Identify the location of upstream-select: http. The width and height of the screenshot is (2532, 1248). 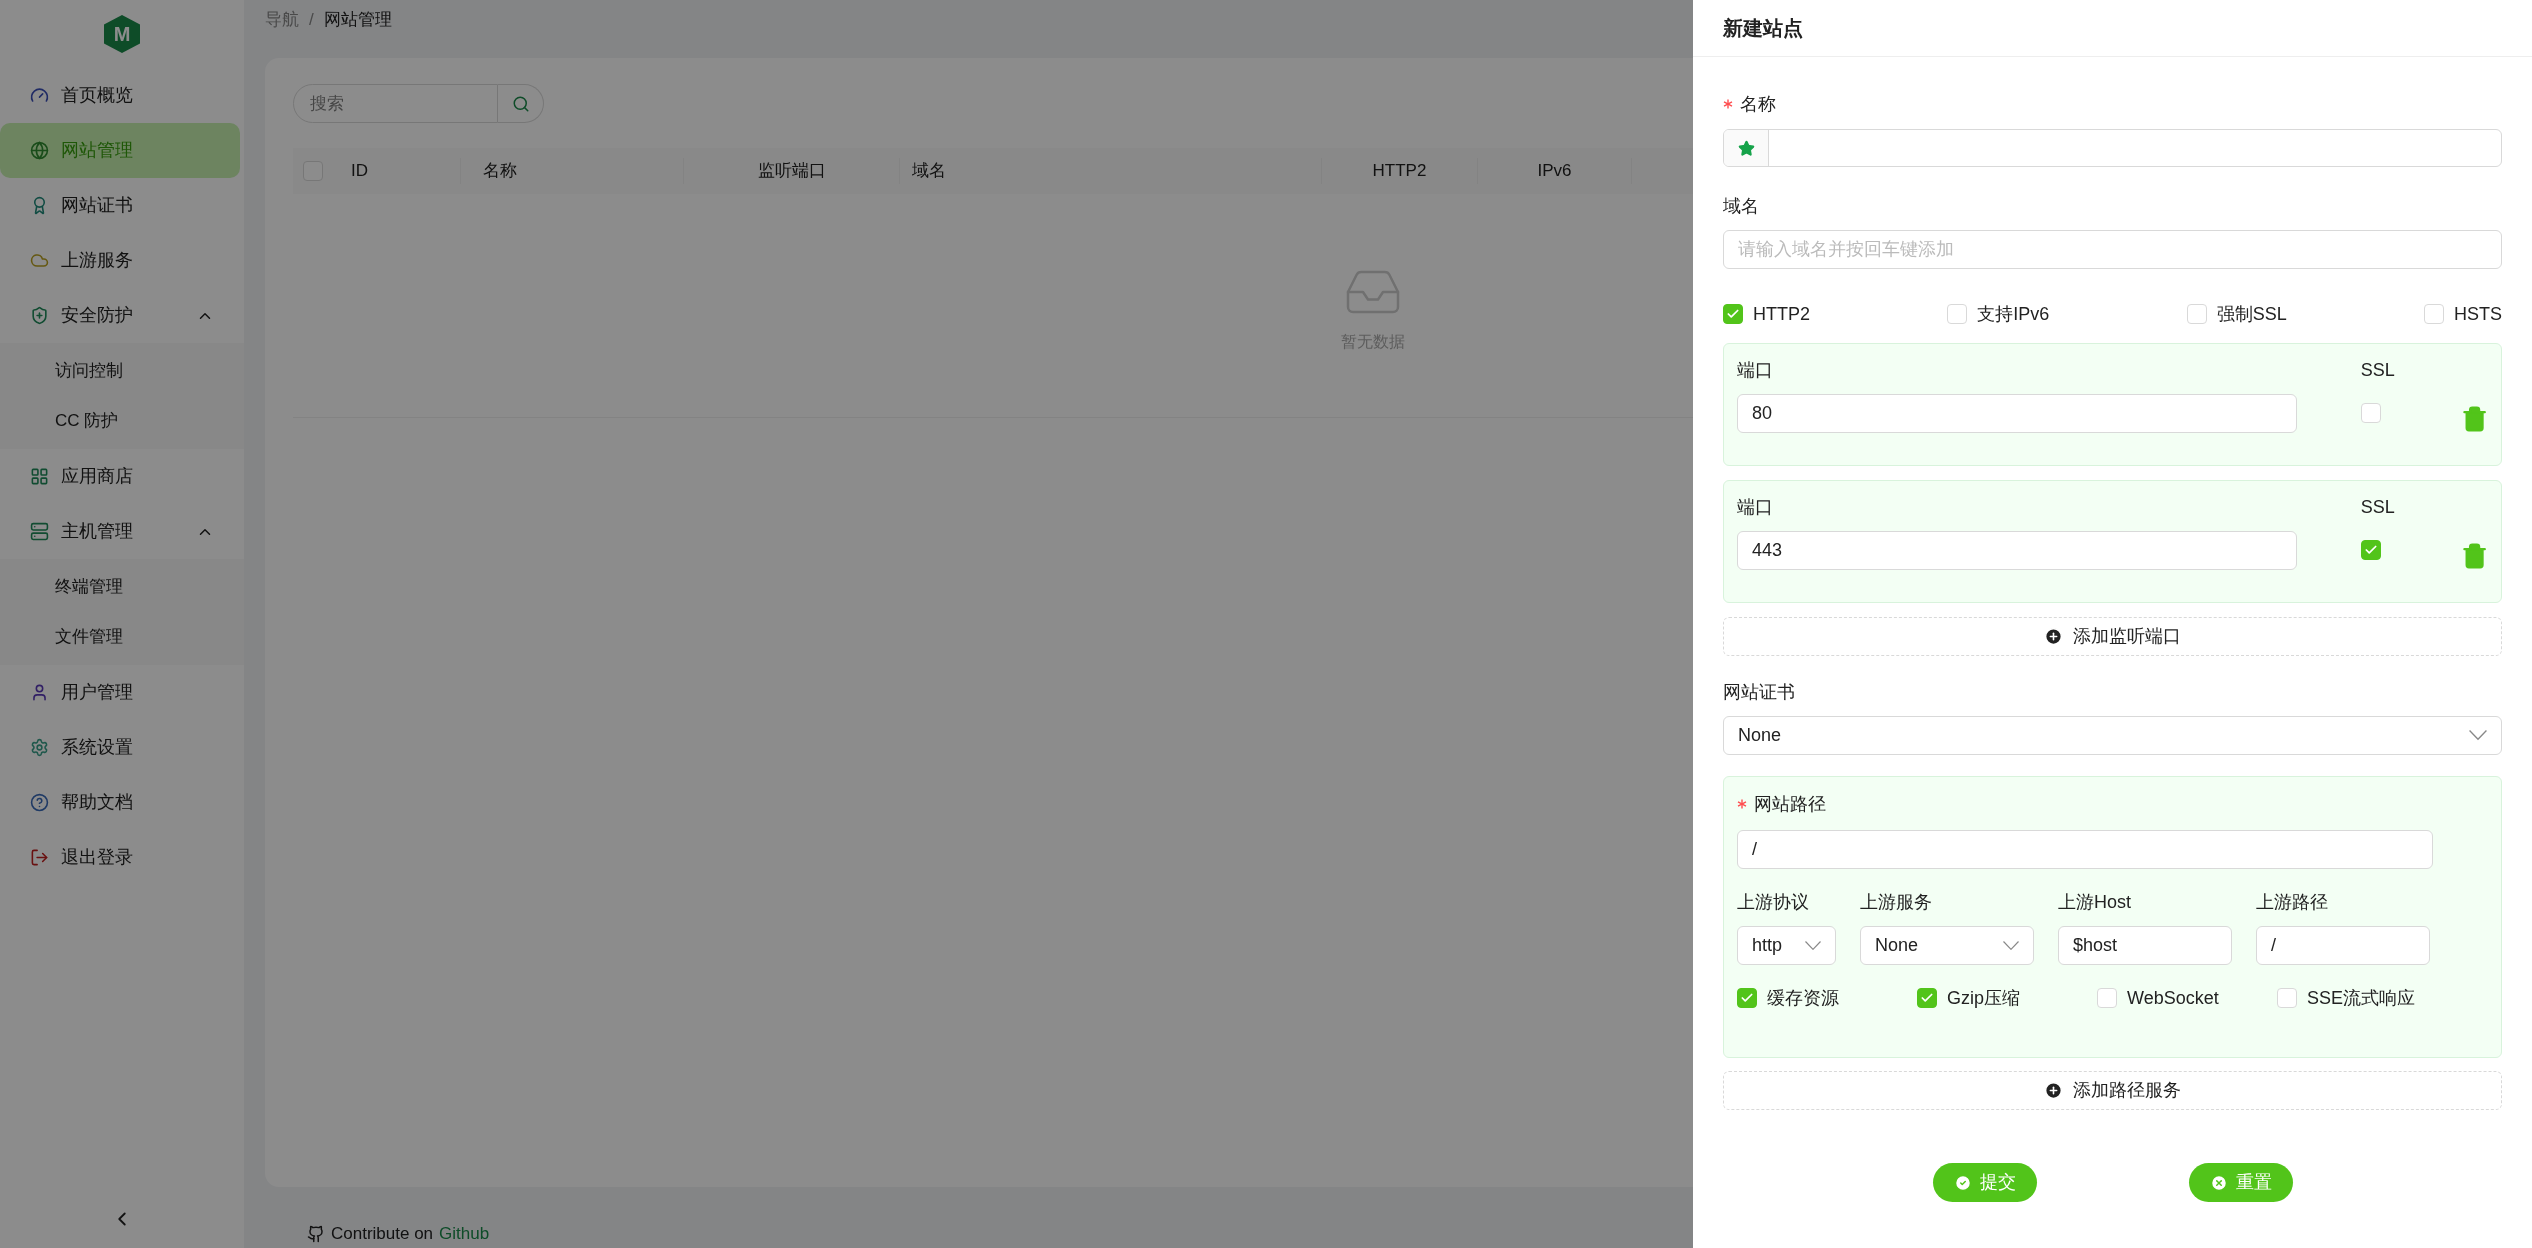
(1786, 945).